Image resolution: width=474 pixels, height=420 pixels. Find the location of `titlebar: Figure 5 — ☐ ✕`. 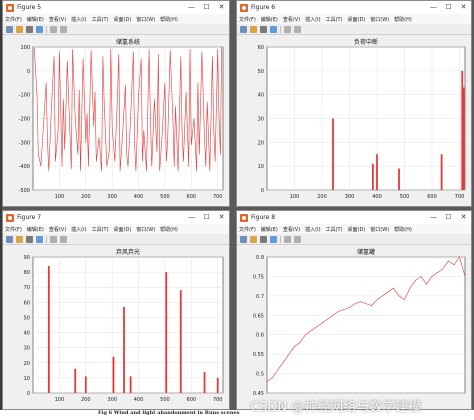

titlebar: Figure 5 — ☐ ✕ is located at coordinates (116, 7).